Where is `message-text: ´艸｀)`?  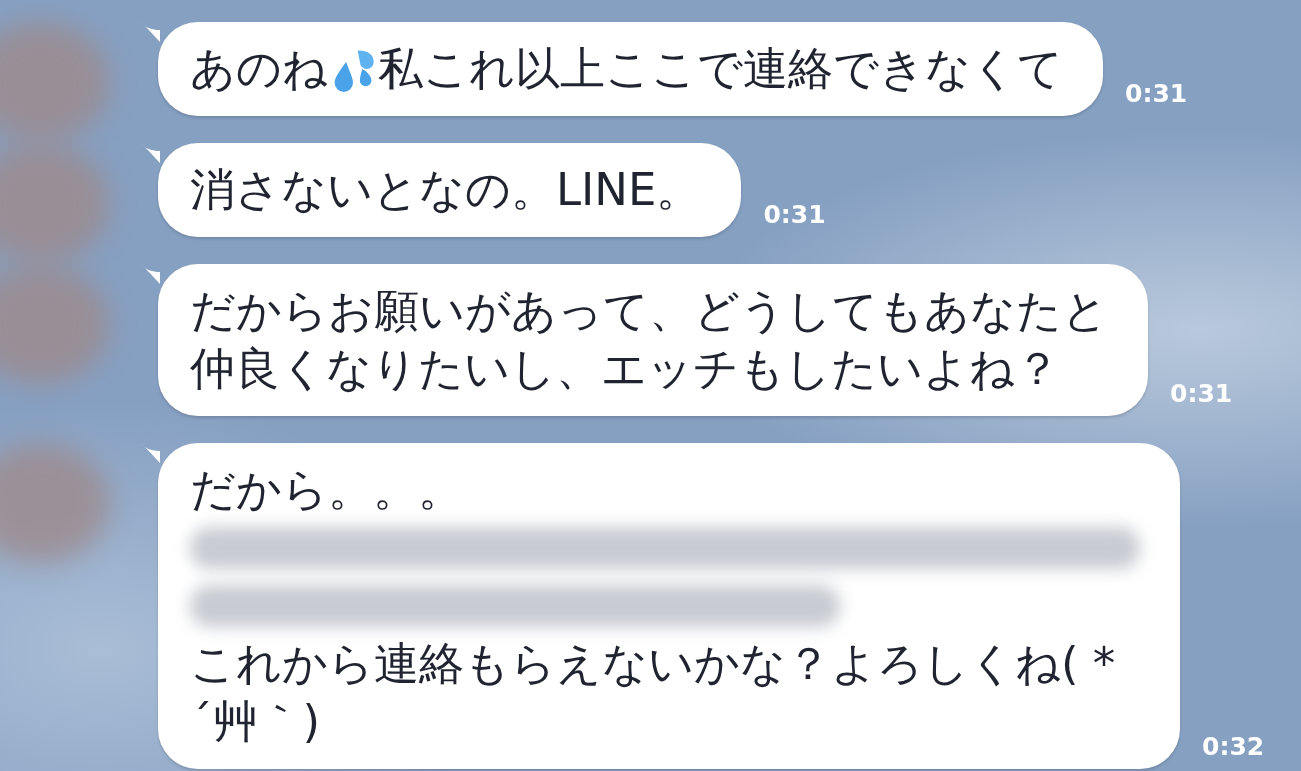
message-text: ´艸｀) is located at coordinates (255, 722).